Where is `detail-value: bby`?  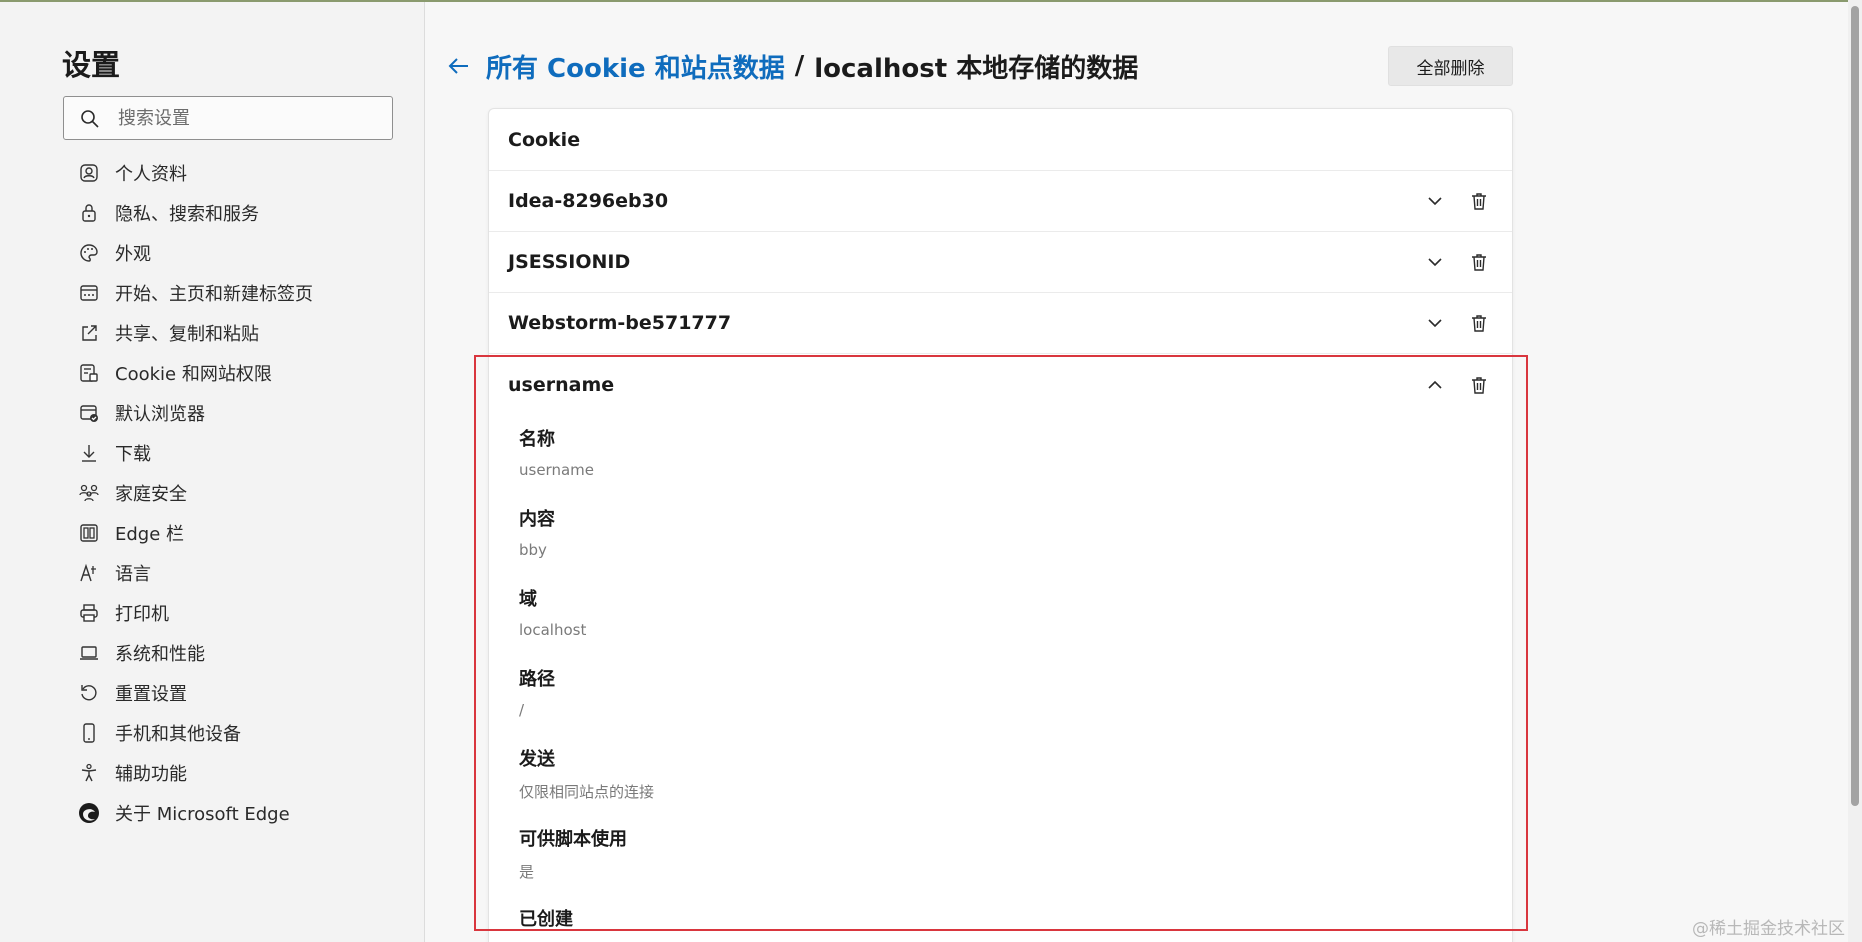 detail-value: bby is located at coordinates (533, 550).